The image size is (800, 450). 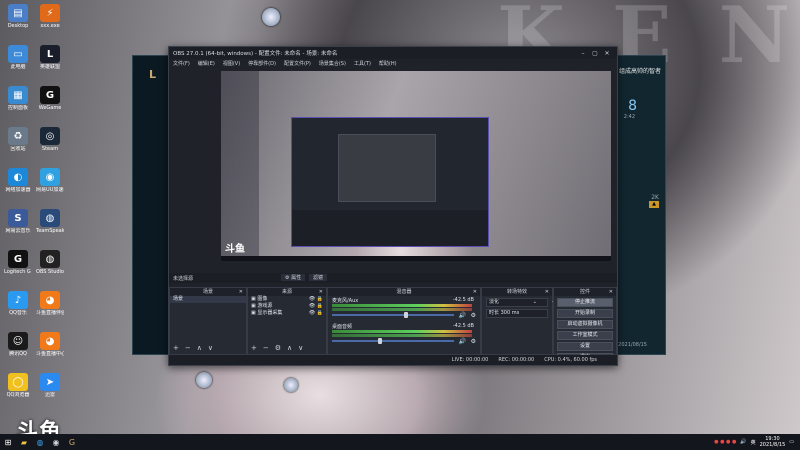 I want to click on channel-db: -42.5 dB, so click(x=463, y=326).